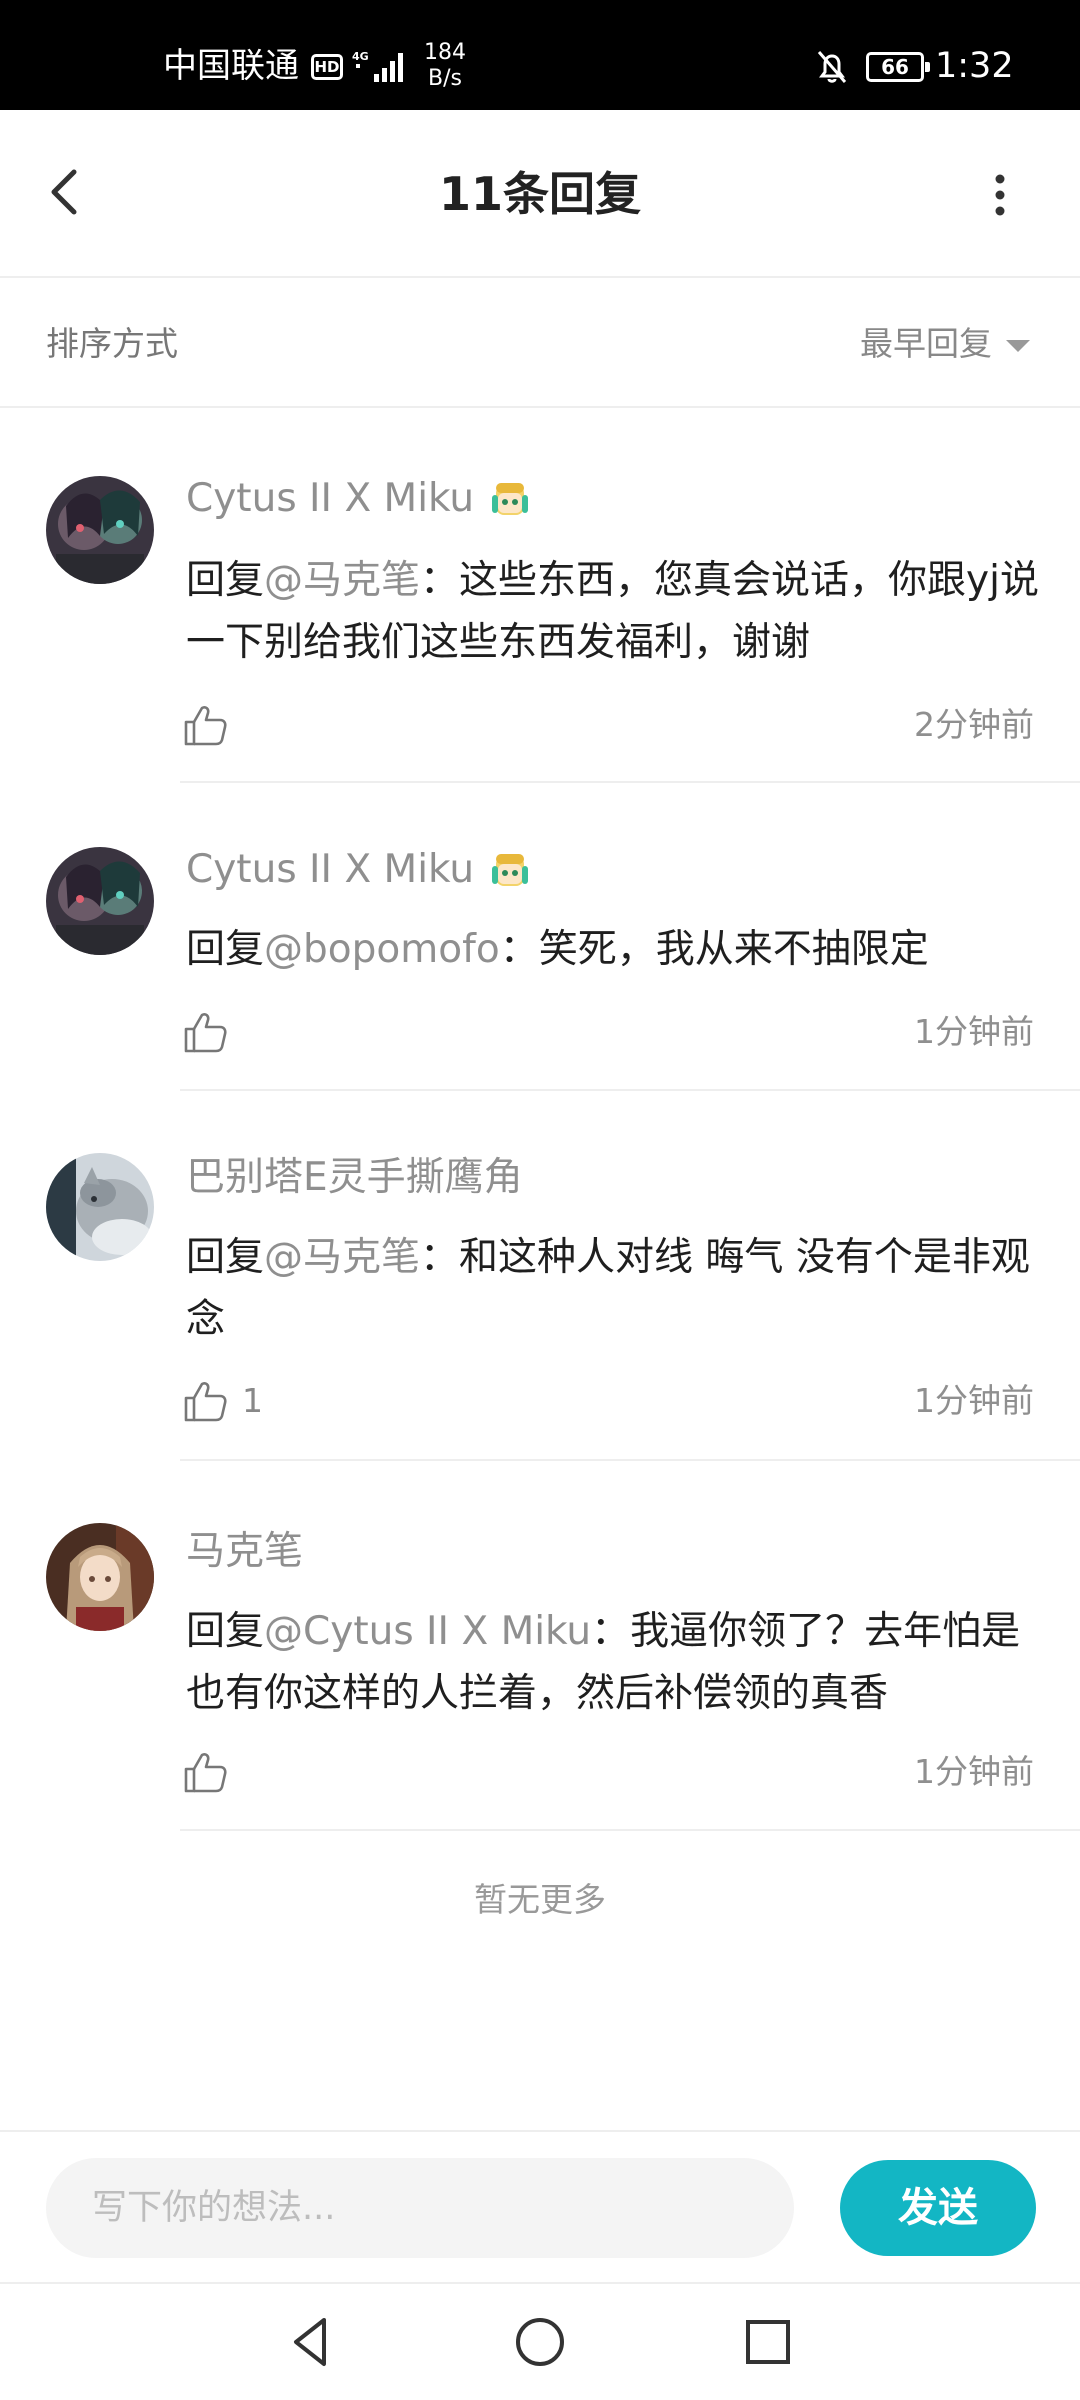  I want to click on reply-header: 马克笔, so click(244, 1552).